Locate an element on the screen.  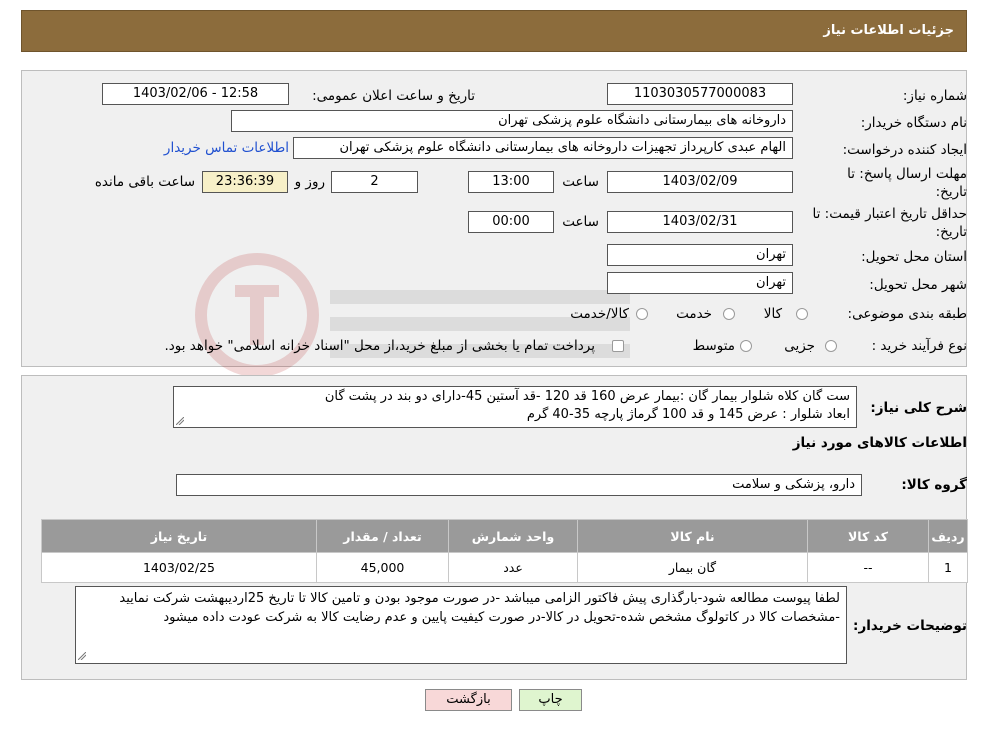
validity-time-label: ساعت is located at coordinates (580, 222).